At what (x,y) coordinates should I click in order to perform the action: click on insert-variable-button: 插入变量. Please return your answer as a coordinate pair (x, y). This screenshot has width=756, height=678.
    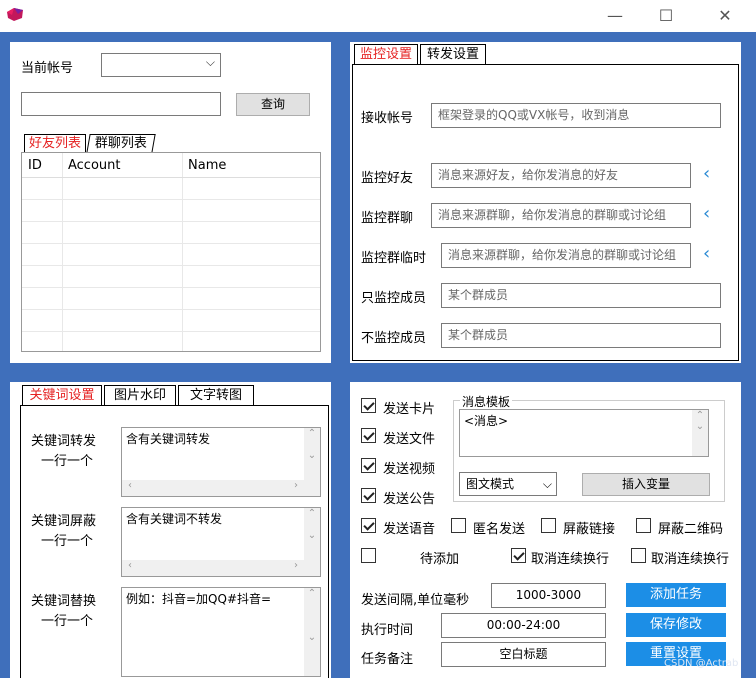
    Looking at the image, I should click on (646, 484).